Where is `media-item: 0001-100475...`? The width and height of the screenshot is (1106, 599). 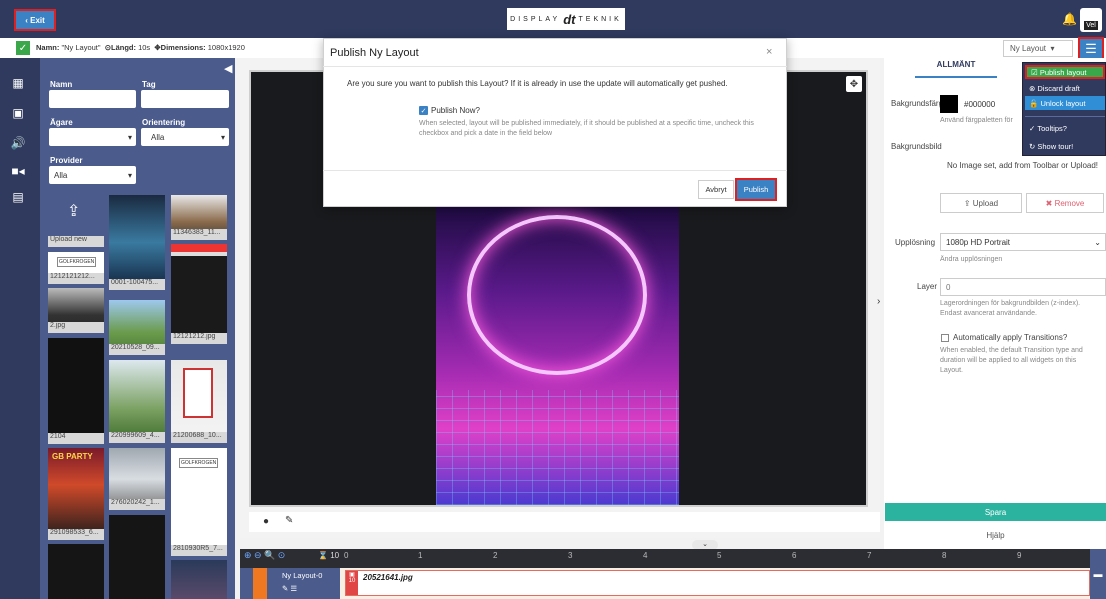 media-item: 0001-100475... is located at coordinates (137, 242).